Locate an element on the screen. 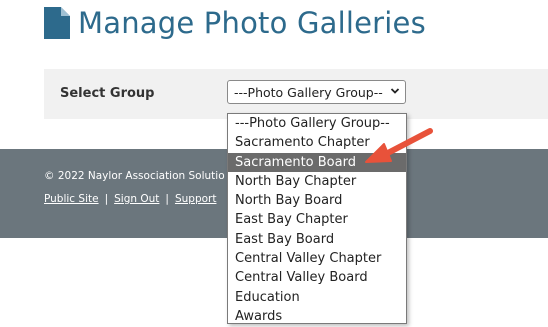  footer-links: Public Site | Sign Out | Support is located at coordinates (130, 199).